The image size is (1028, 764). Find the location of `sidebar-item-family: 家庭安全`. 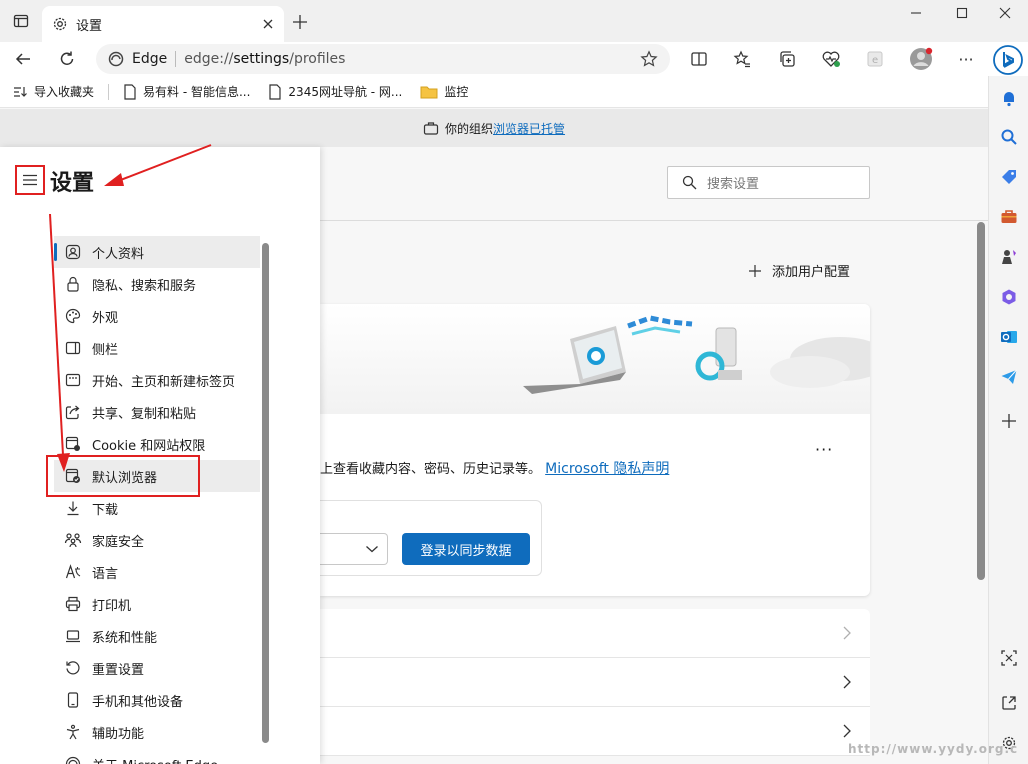

sidebar-item-family: 家庭安全 is located at coordinates (157, 540).